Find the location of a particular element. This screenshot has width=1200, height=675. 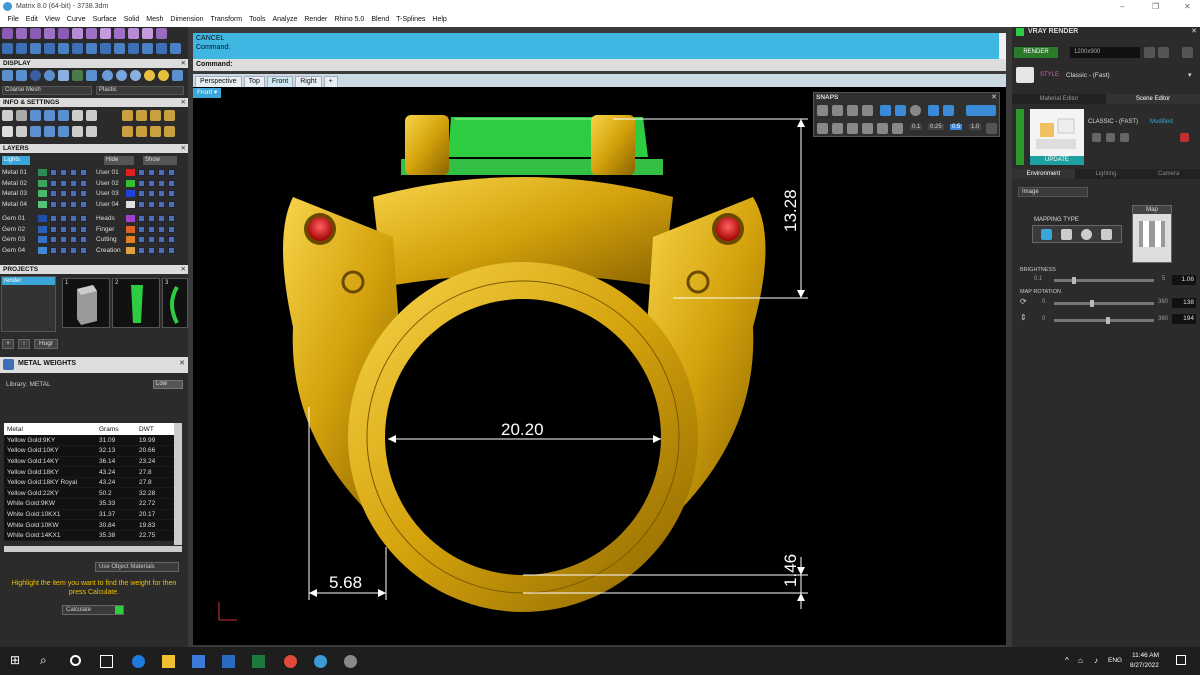

shaded-icon is located at coordinates (21, 75).